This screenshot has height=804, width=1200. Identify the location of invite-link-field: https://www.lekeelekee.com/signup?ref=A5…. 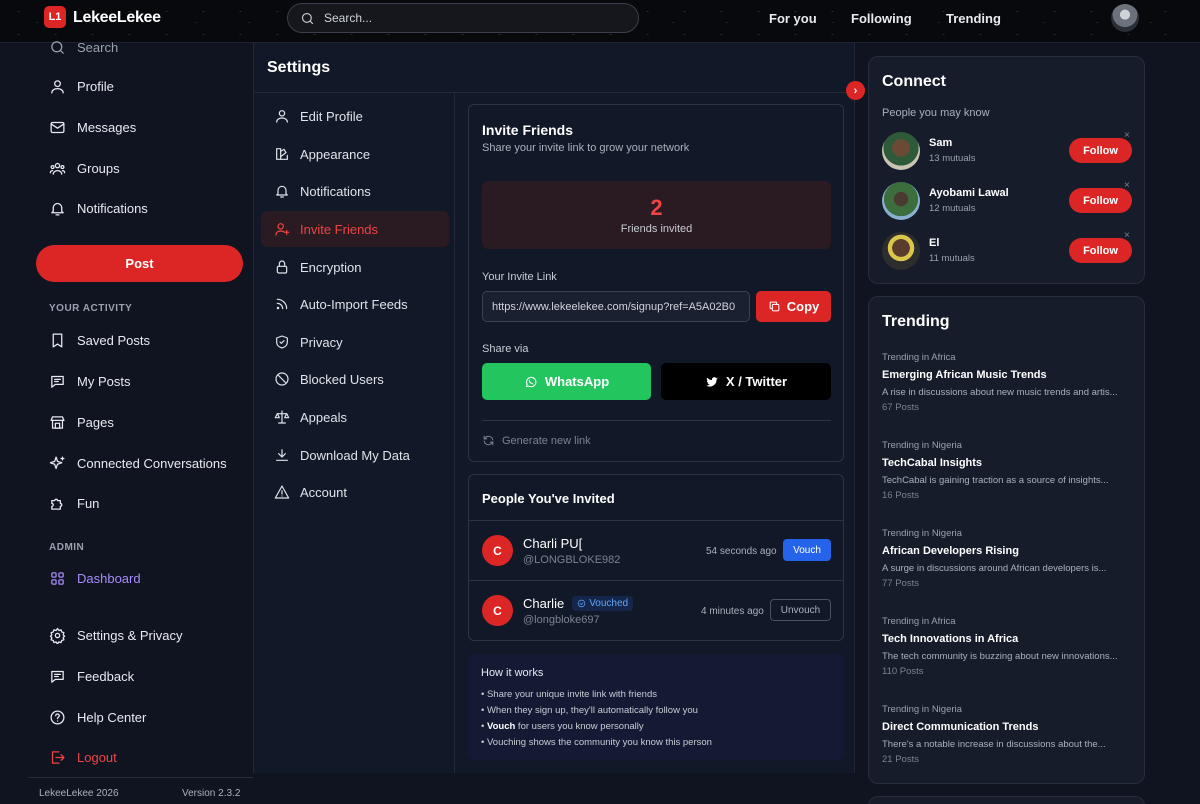
(616, 306).